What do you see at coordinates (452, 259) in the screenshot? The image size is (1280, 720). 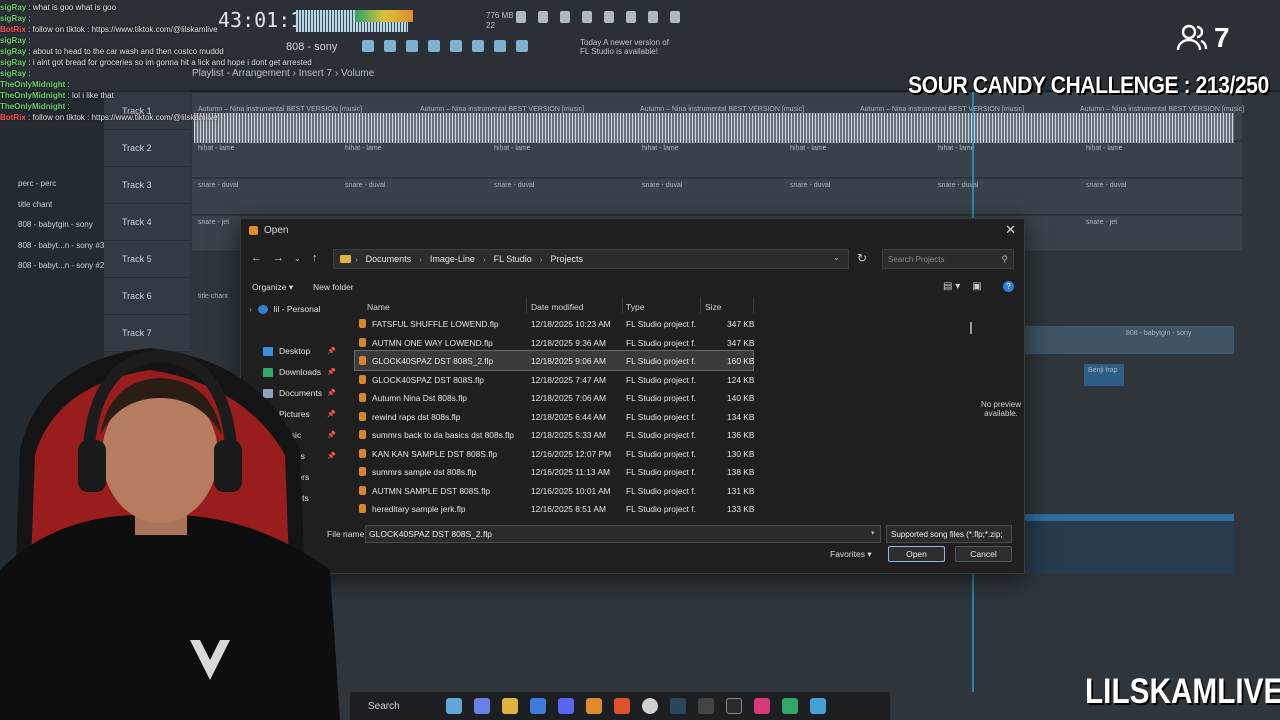 I see `breadcrumb-image-line: Image-Line` at bounding box center [452, 259].